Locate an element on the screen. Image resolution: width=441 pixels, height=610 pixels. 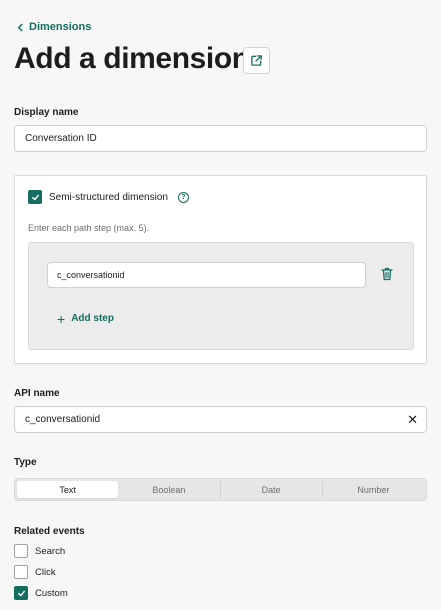
add-step-label: Add step is located at coordinates (92, 318).